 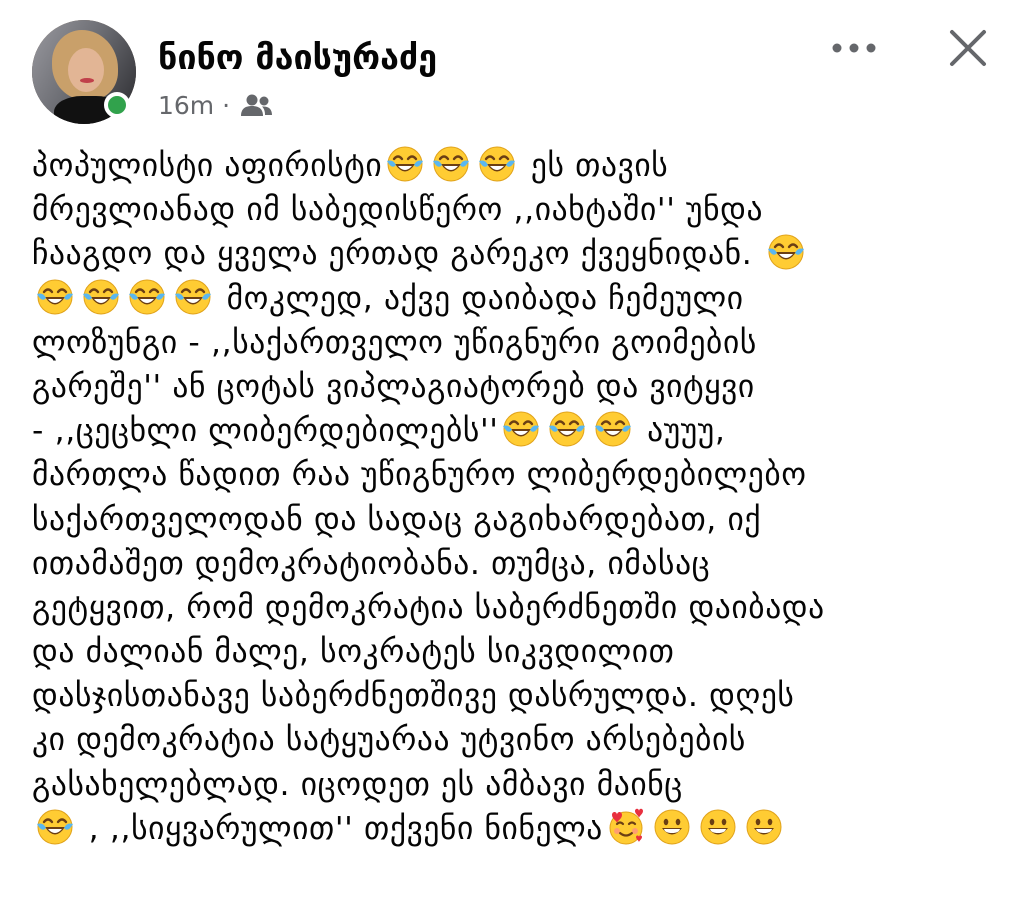 I want to click on post-text-line: და ძალიან მალე, სოკრატეს სიკვდილით, so click(x=519, y=652).